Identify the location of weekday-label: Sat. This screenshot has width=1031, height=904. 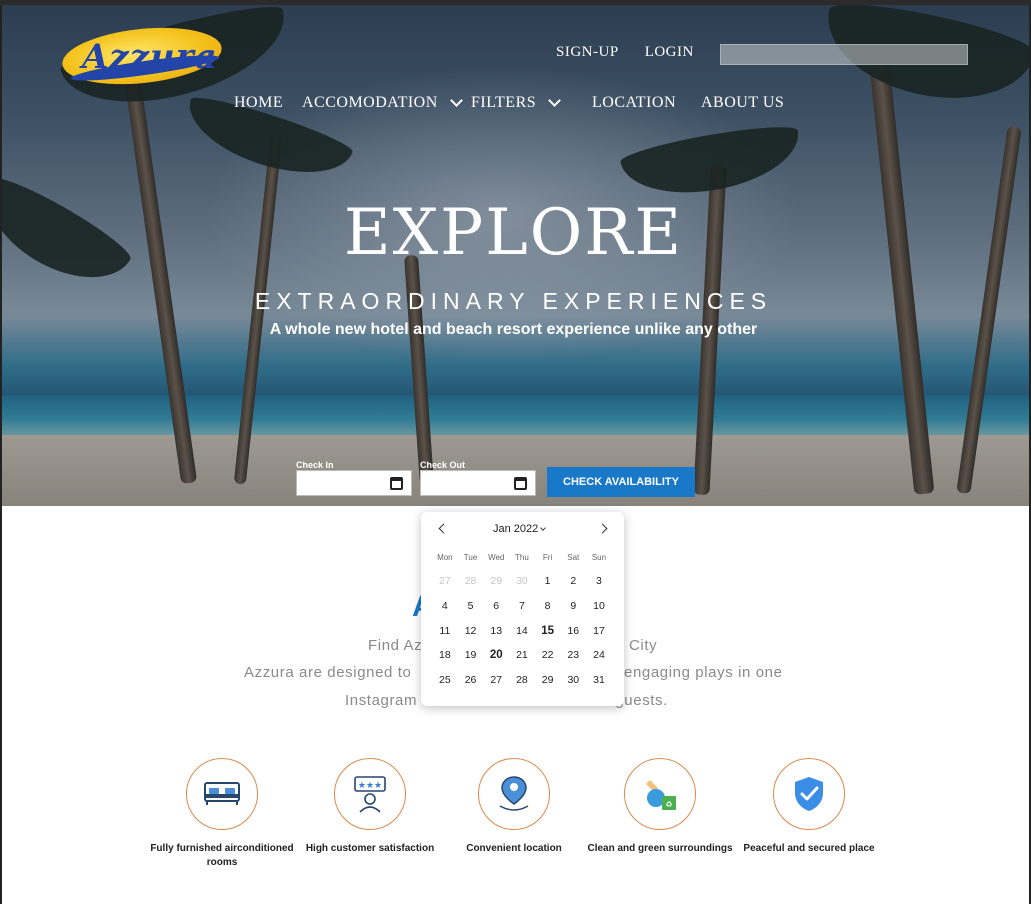
(573, 557).